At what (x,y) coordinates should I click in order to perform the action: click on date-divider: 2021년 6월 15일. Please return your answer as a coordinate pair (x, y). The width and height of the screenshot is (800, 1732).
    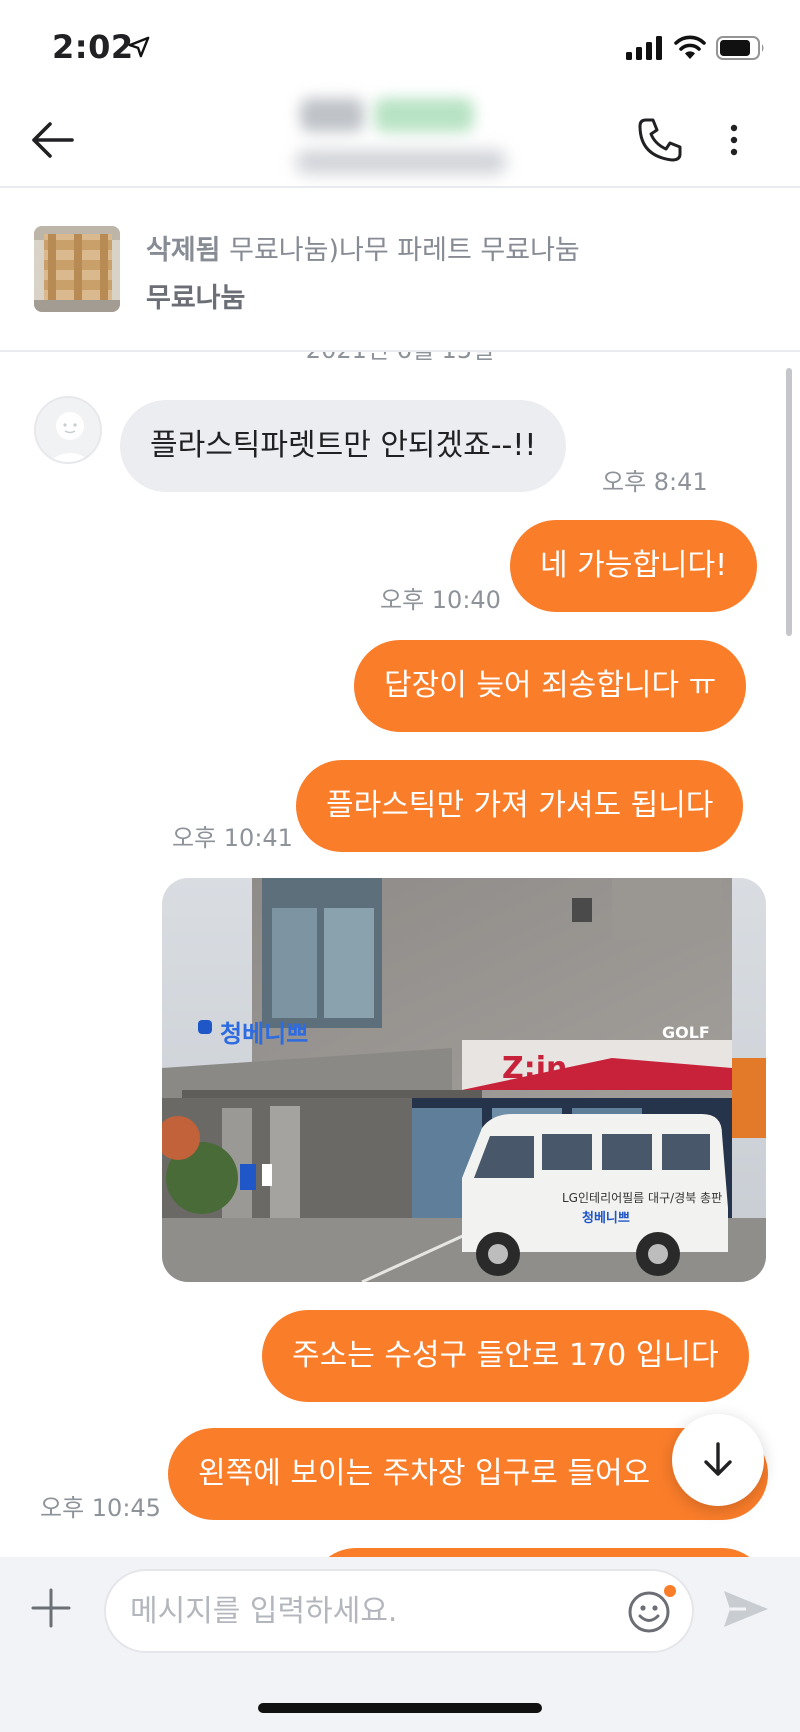
    Looking at the image, I should click on (400, 358).